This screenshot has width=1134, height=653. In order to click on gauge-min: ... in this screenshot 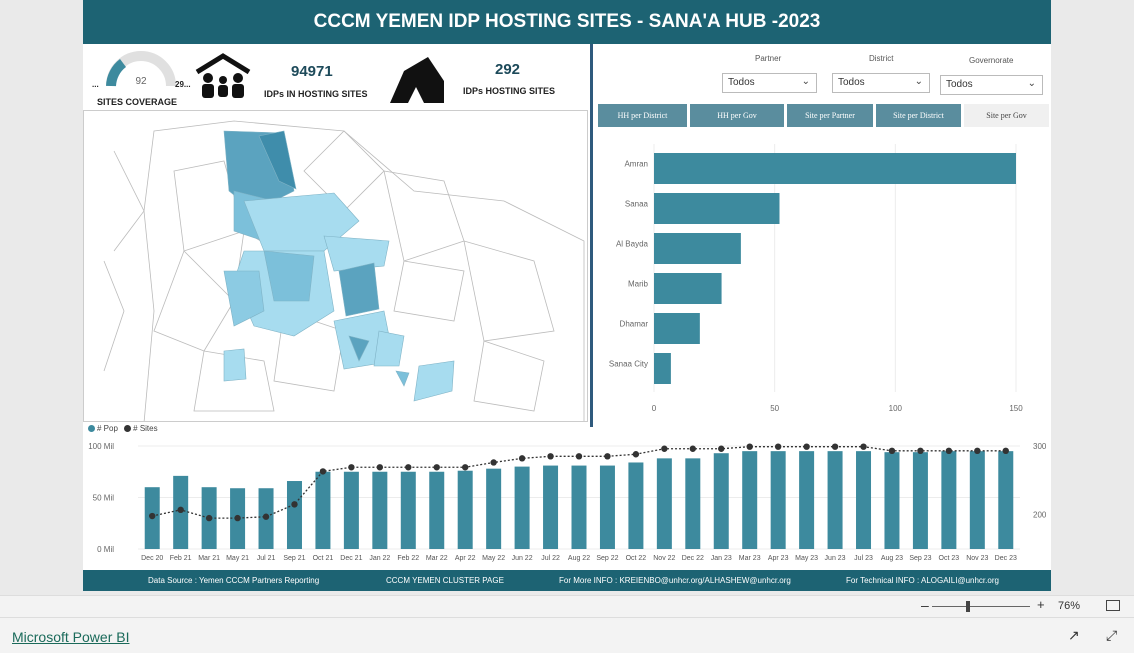, I will do `click(95, 84)`.